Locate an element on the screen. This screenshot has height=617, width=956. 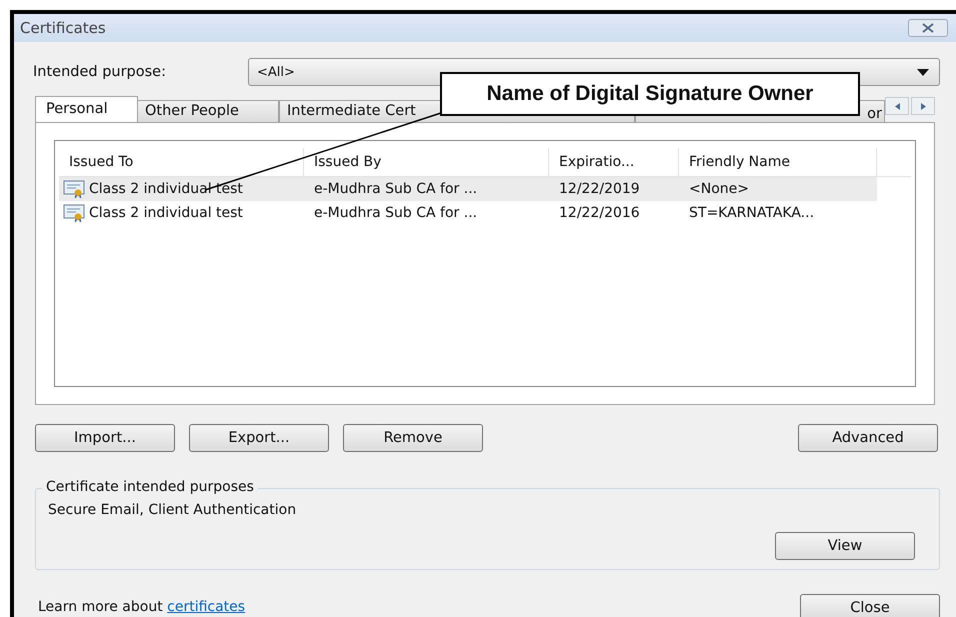
table-cell: 12/22/2016 is located at coordinates (599, 213).